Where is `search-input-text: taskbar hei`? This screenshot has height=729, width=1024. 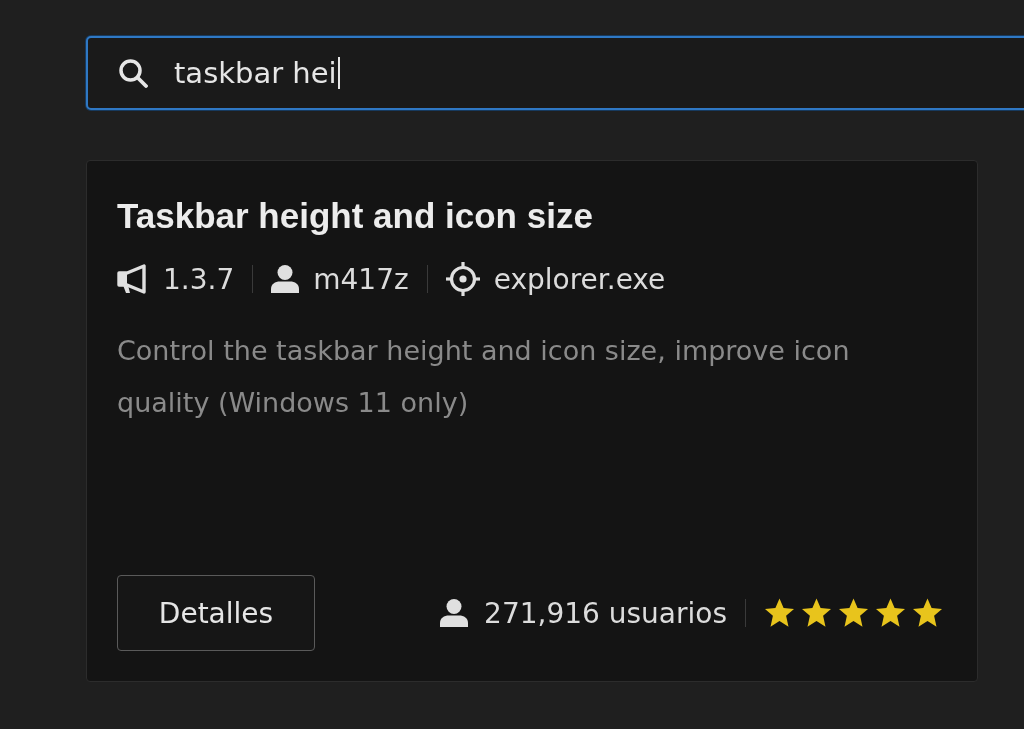 search-input-text: taskbar hei is located at coordinates (255, 73).